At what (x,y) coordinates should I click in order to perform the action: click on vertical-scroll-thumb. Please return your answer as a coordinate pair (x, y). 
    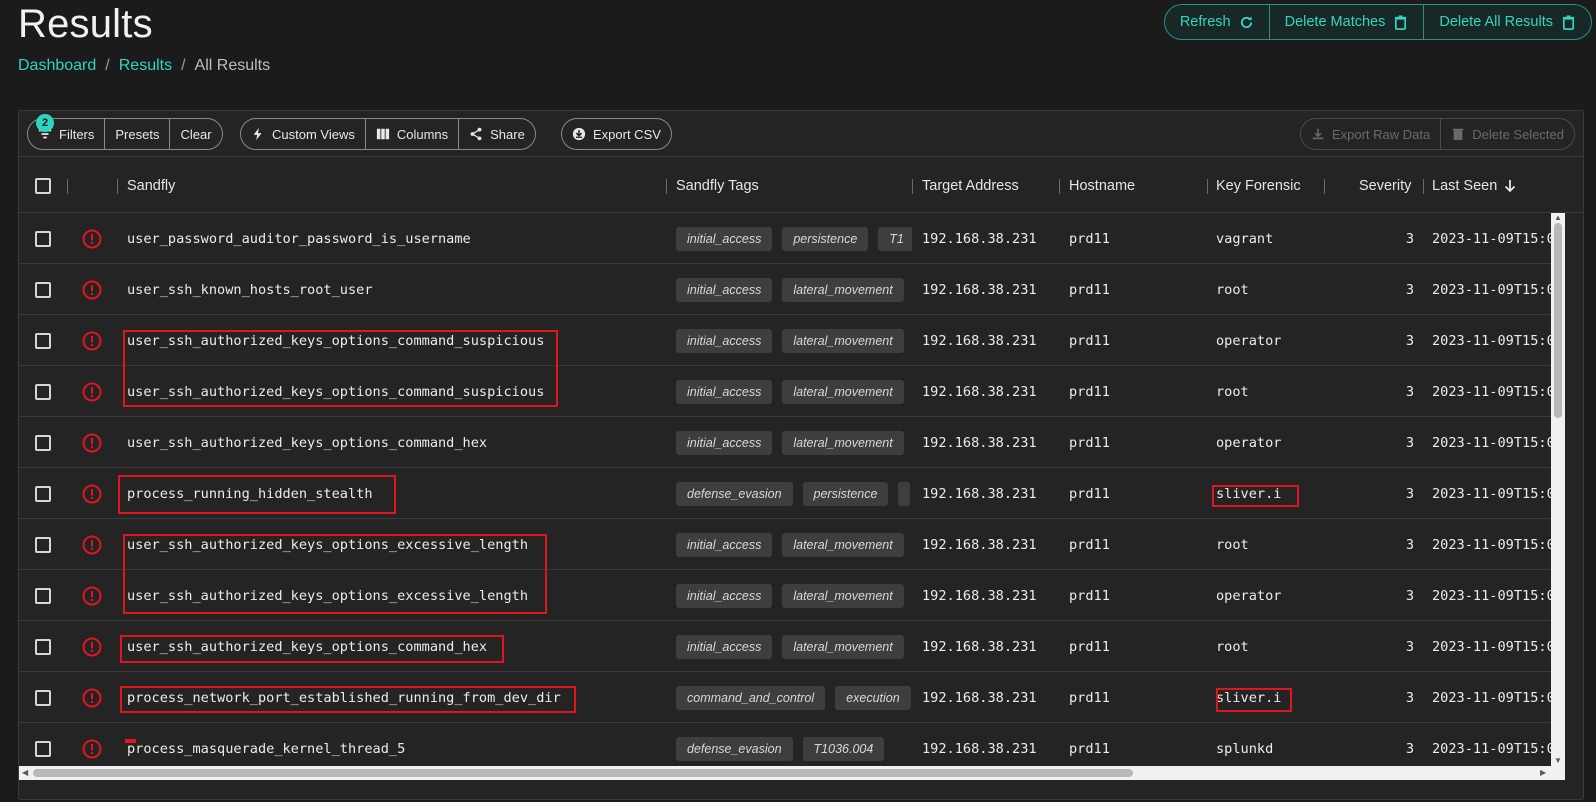
    Looking at the image, I should click on (1558, 320).